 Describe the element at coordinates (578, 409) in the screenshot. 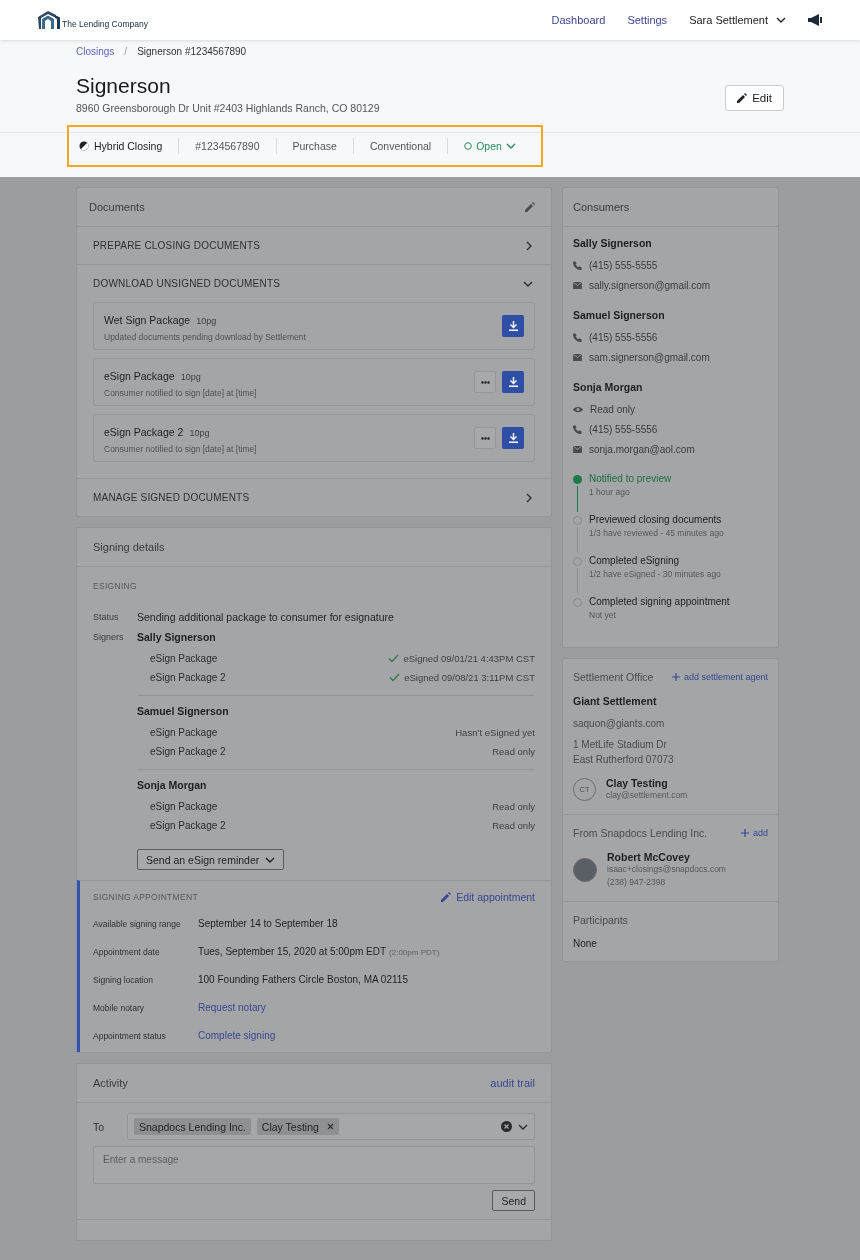

I see `eye-icon` at that location.